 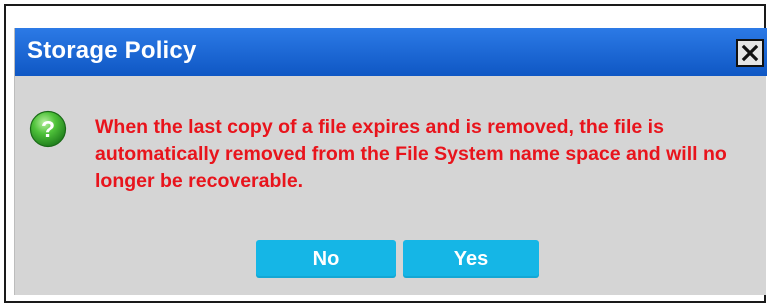 I want to click on yes-button-label: Yes, so click(x=471, y=258).